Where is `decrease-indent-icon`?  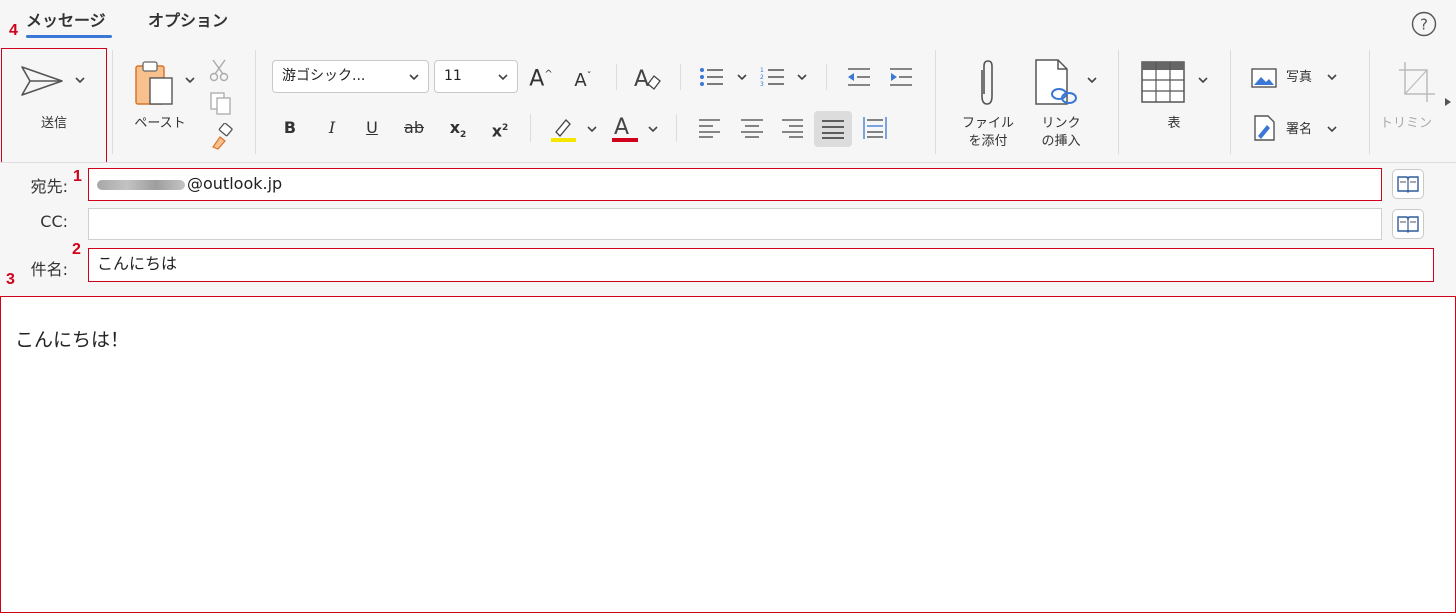
decrease-indent-icon is located at coordinates (859, 77).